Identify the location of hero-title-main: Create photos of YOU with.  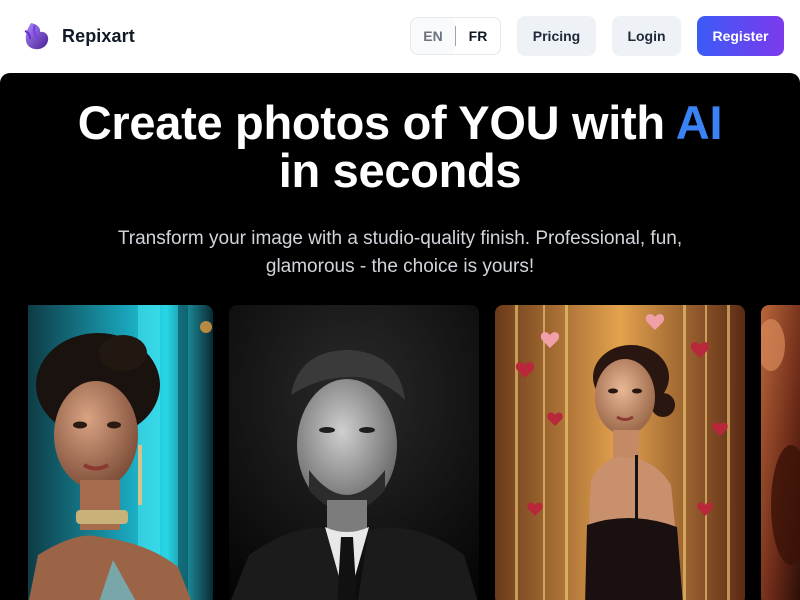
(371, 122).